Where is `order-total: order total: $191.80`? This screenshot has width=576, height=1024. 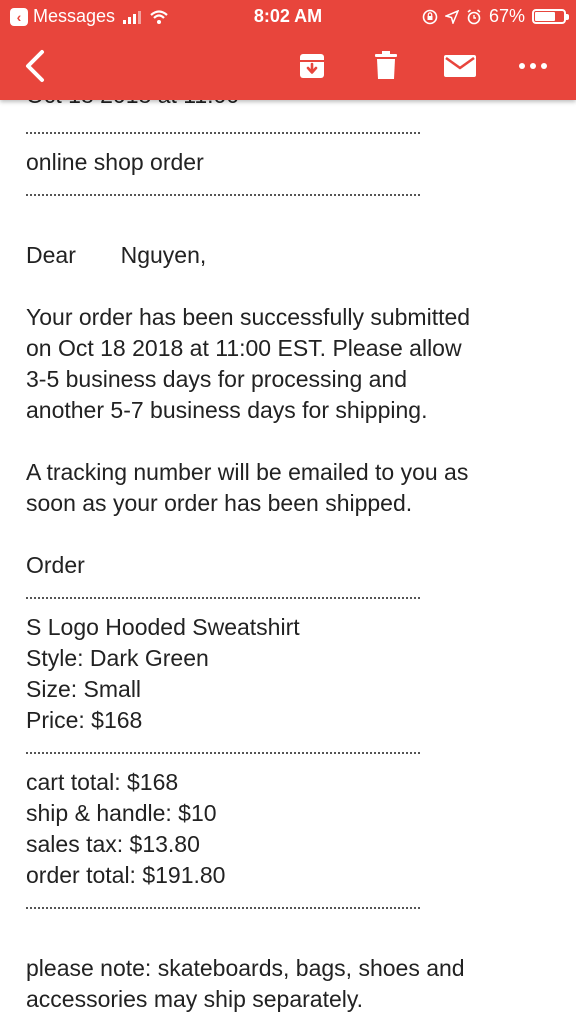 order-total: order total: $191.80 is located at coordinates (126, 875).